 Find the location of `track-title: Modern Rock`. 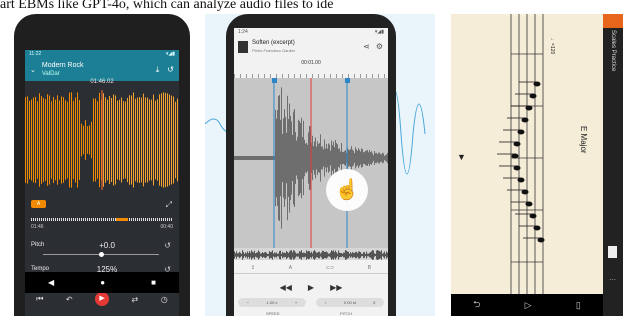

track-title: Modern Rock is located at coordinates (62, 65).